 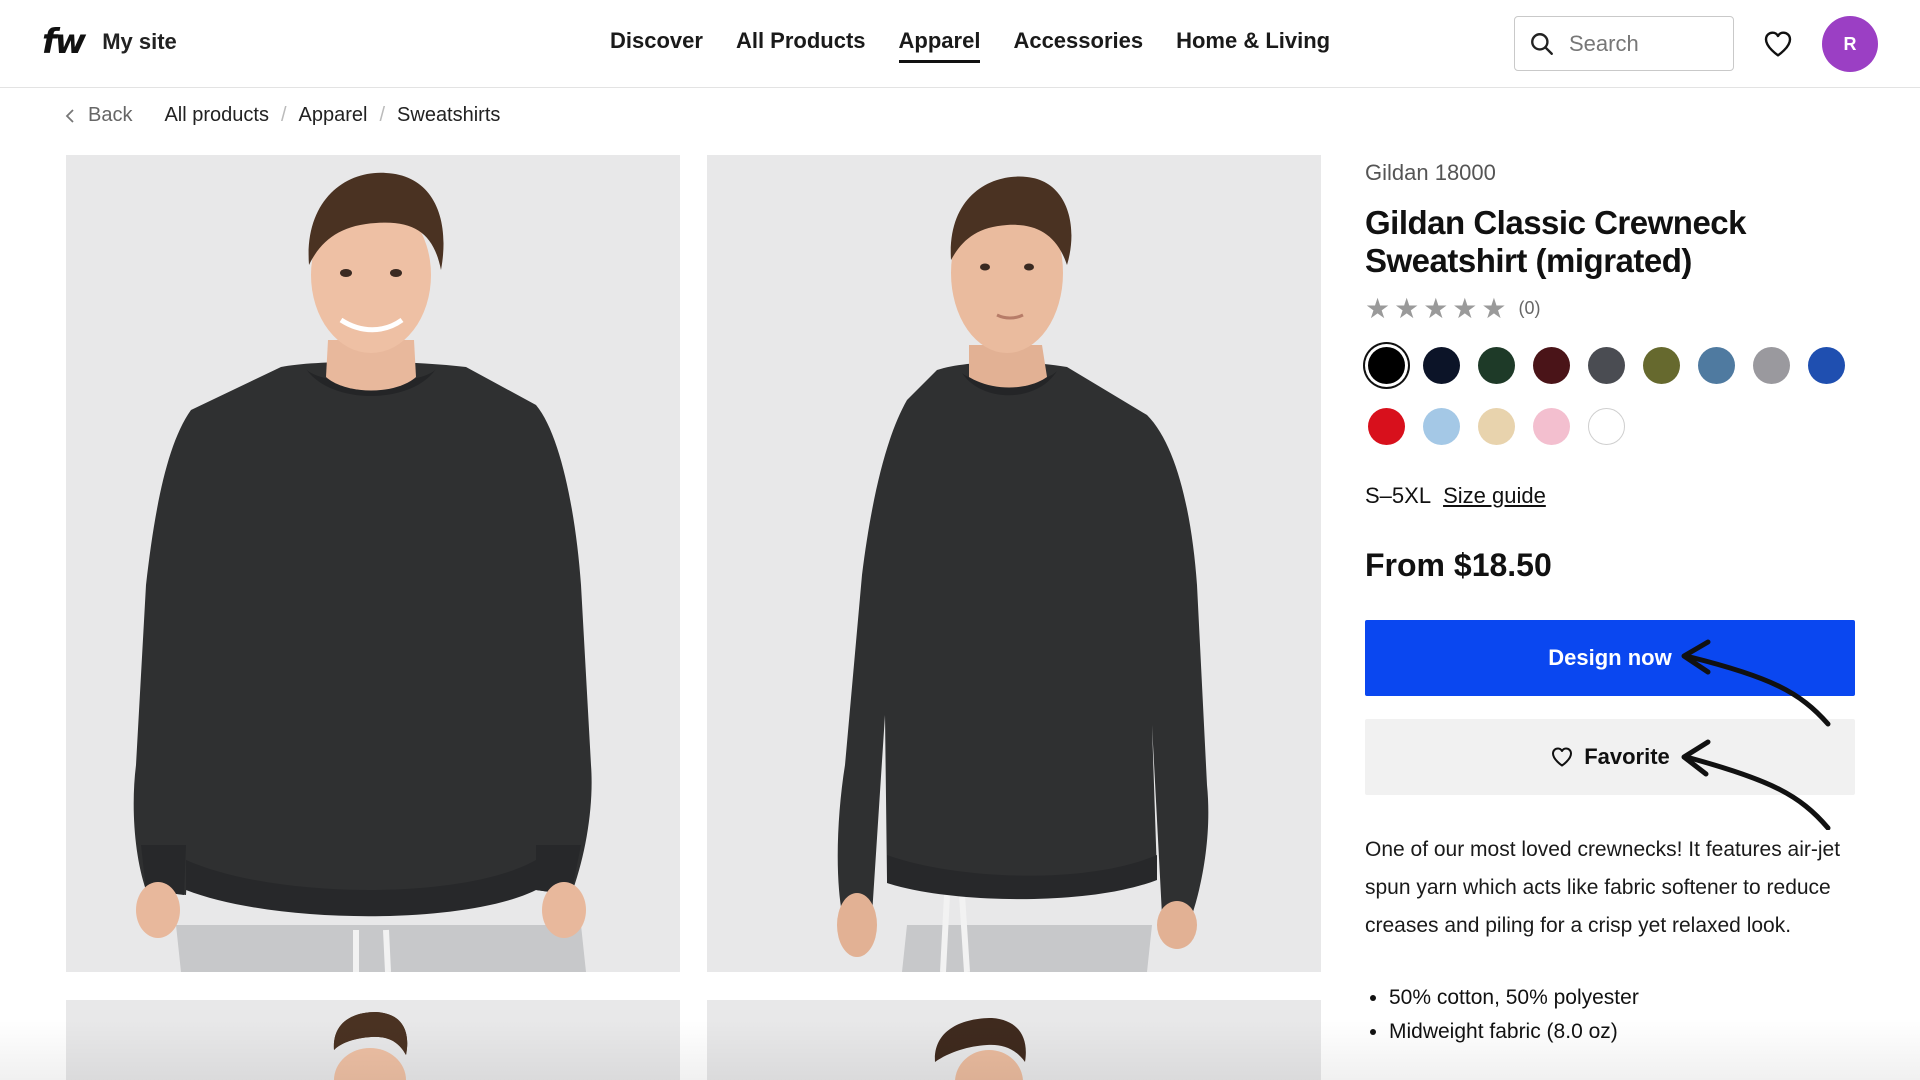 I want to click on product-rating: ★★★★★ (0), so click(x=1610, y=308).